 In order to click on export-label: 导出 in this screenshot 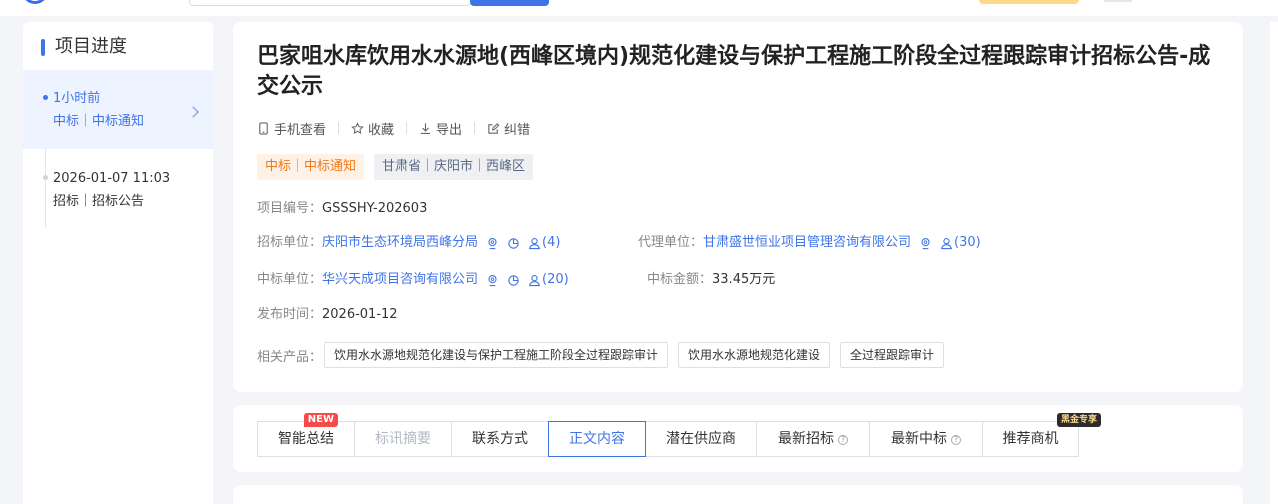, I will do `click(449, 130)`.